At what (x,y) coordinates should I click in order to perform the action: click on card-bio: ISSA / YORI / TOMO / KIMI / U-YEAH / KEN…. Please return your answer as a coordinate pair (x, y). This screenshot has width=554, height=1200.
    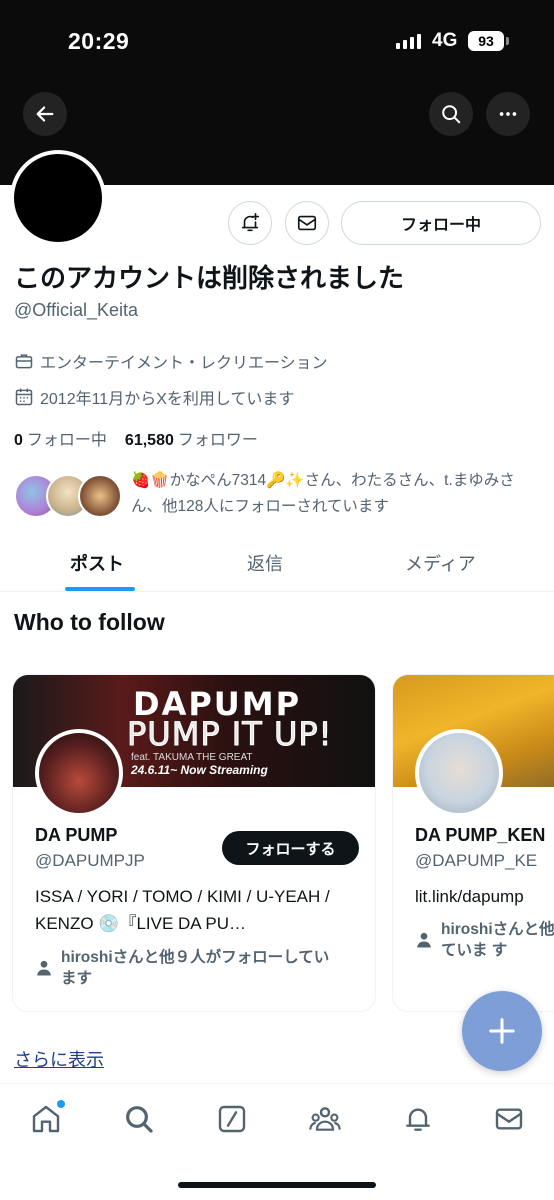
    Looking at the image, I should click on (182, 910).